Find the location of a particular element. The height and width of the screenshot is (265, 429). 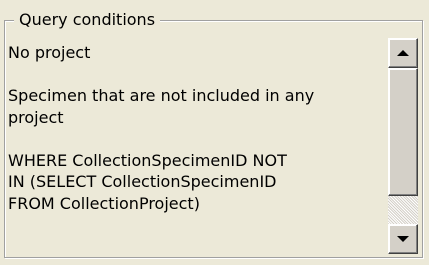

arrow-down-icon is located at coordinates (403, 239).